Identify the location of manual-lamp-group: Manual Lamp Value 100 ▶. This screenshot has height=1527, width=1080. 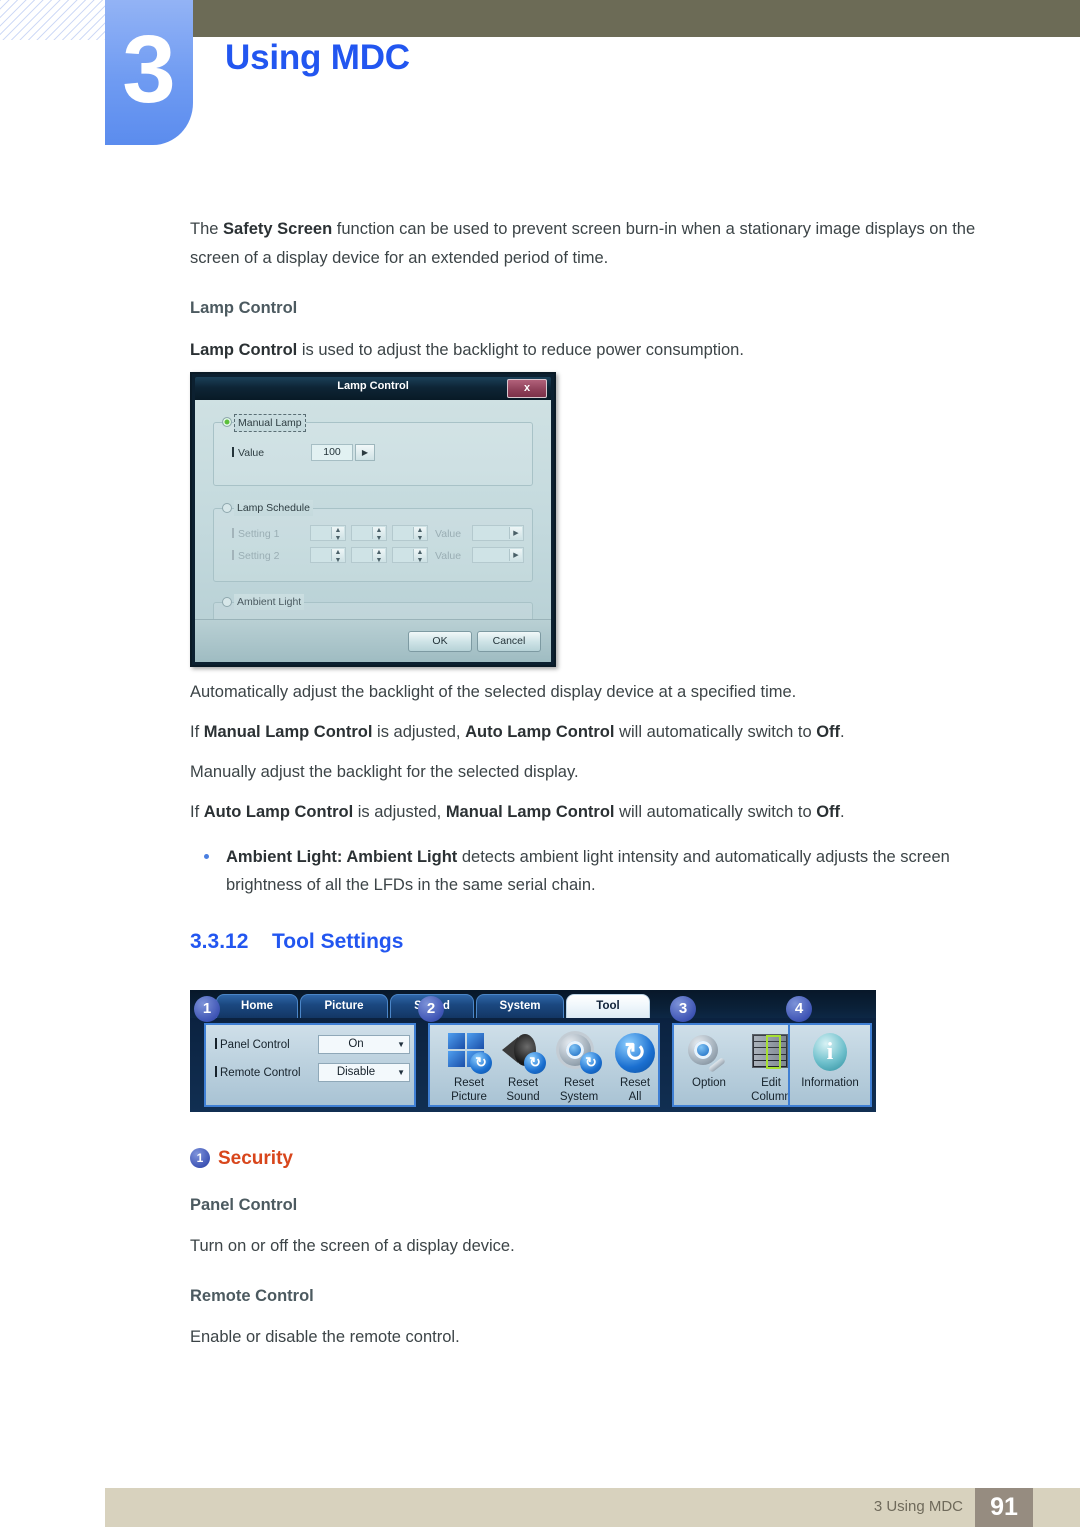
(373, 450).